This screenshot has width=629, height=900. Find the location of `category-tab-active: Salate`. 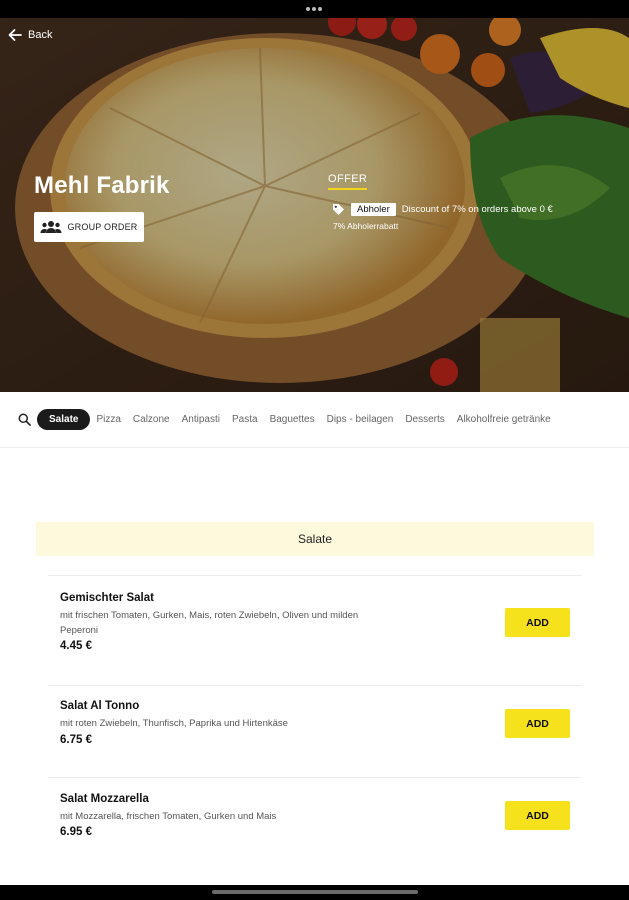

category-tab-active: Salate is located at coordinates (64, 419).